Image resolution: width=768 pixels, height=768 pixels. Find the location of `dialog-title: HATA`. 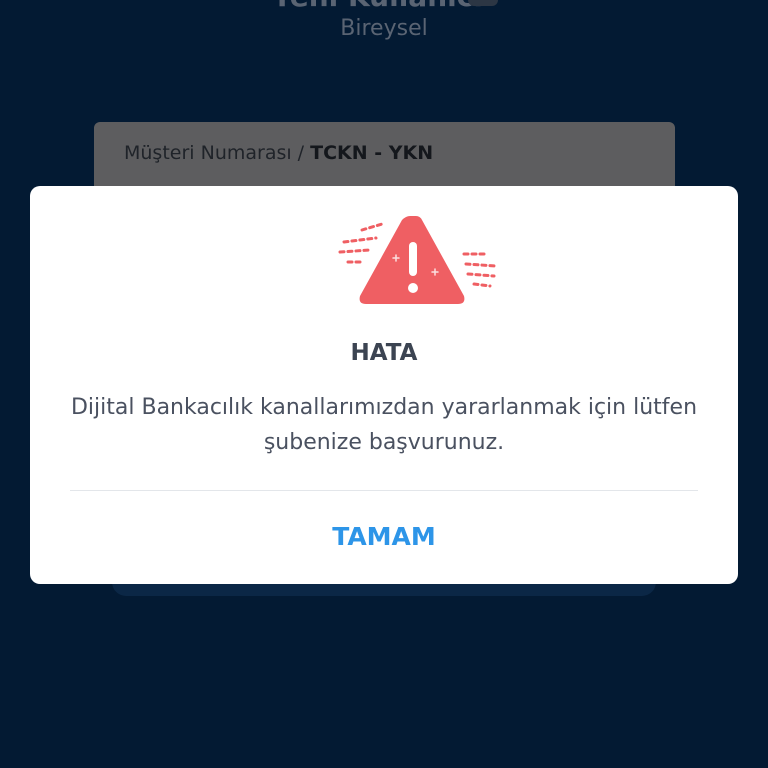

dialog-title: HATA is located at coordinates (384, 353).